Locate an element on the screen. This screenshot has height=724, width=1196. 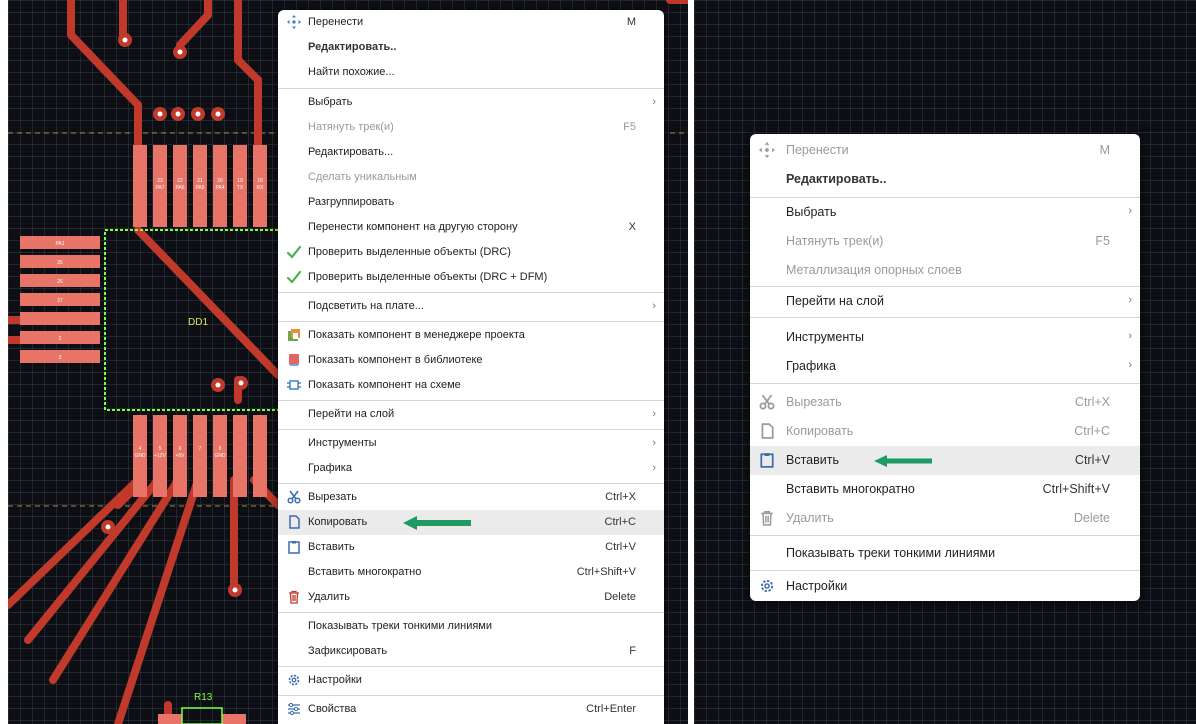
menu-label: Металлизация опорных слоев is located at coordinates (874, 270).